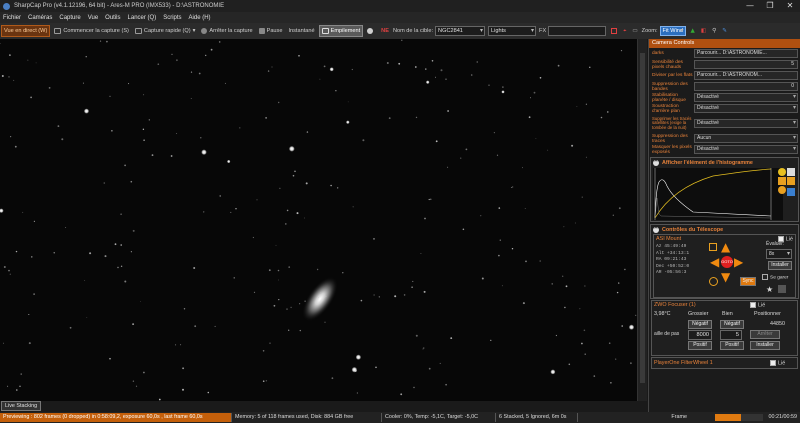  Describe the element at coordinates (703, 31) in the screenshot. I see `colour-tool-icon: ◧` at that location.